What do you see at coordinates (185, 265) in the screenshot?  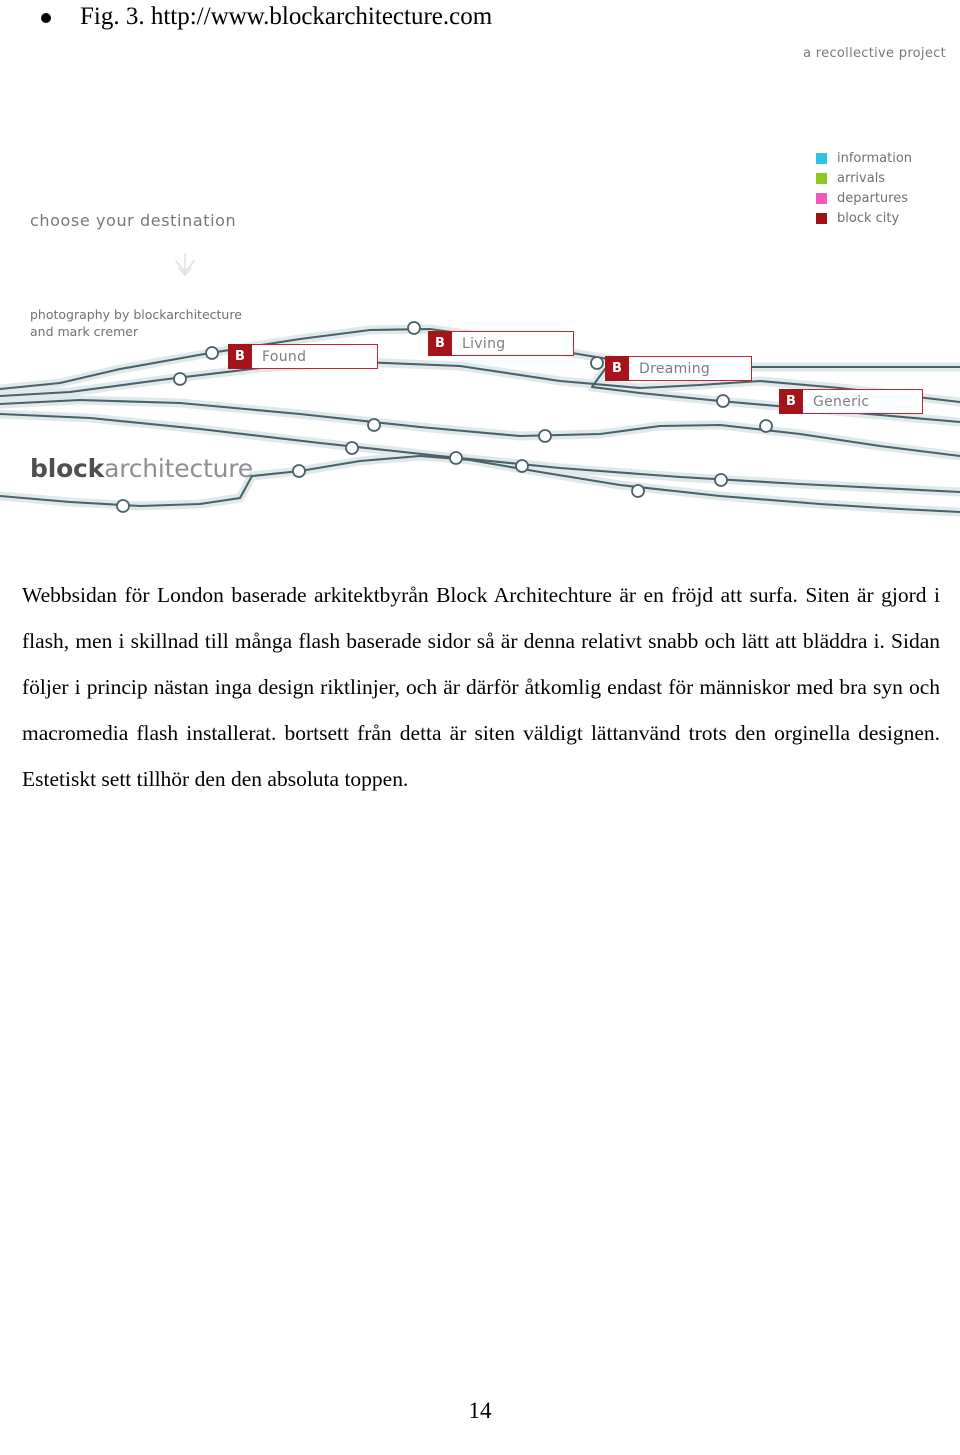 I see `double-chevron-down-icon` at bounding box center [185, 265].